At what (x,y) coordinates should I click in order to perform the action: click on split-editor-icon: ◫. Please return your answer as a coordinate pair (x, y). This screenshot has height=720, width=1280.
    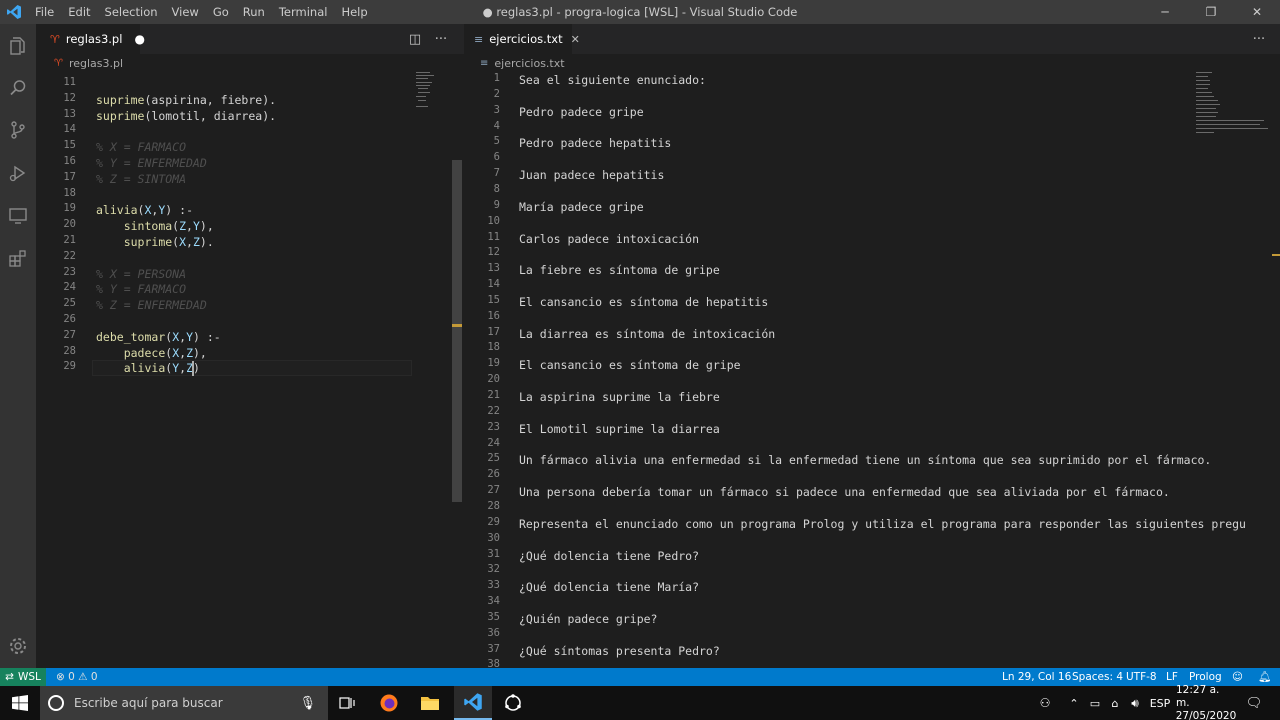
    Looking at the image, I should click on (415, 39).